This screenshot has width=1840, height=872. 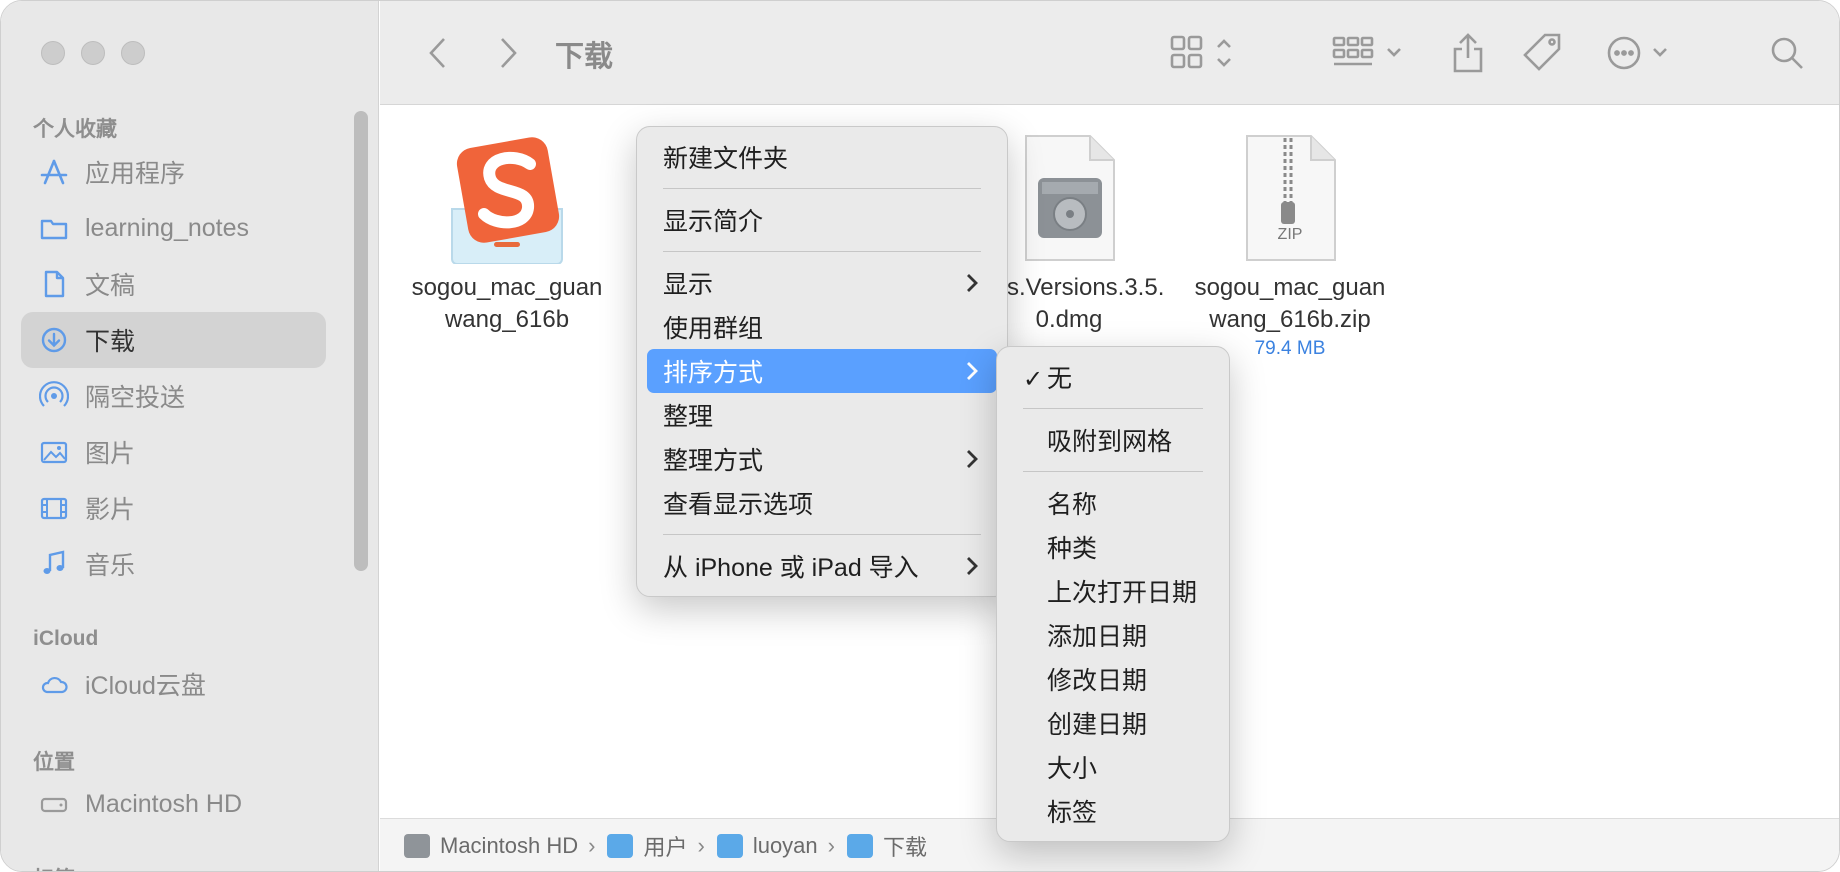 What do you see at coordinates (738, 505) in the screenshot?
I see `menu-item-label: 查看显示选项` at bounding box center [738, 505].